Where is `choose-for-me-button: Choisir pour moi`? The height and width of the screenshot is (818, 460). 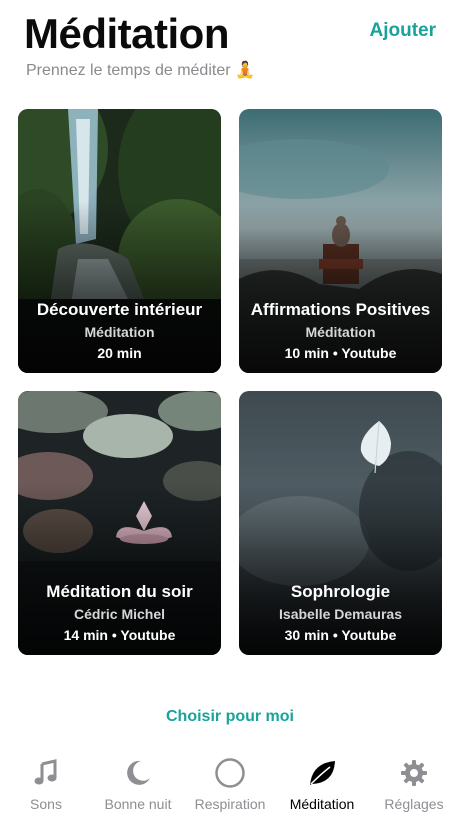 choose-for-me-button: Choisir pour moi is located at coordinates (230, 717).